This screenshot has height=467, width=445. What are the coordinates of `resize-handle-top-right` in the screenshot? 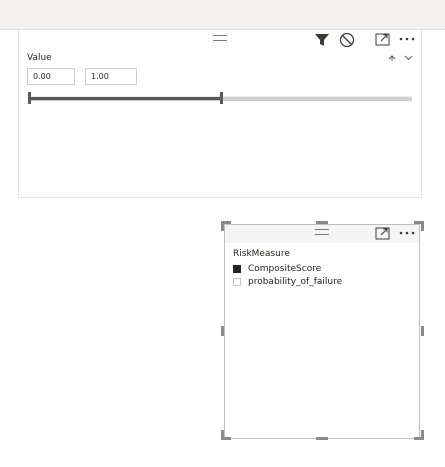 It's located at (422, 226).